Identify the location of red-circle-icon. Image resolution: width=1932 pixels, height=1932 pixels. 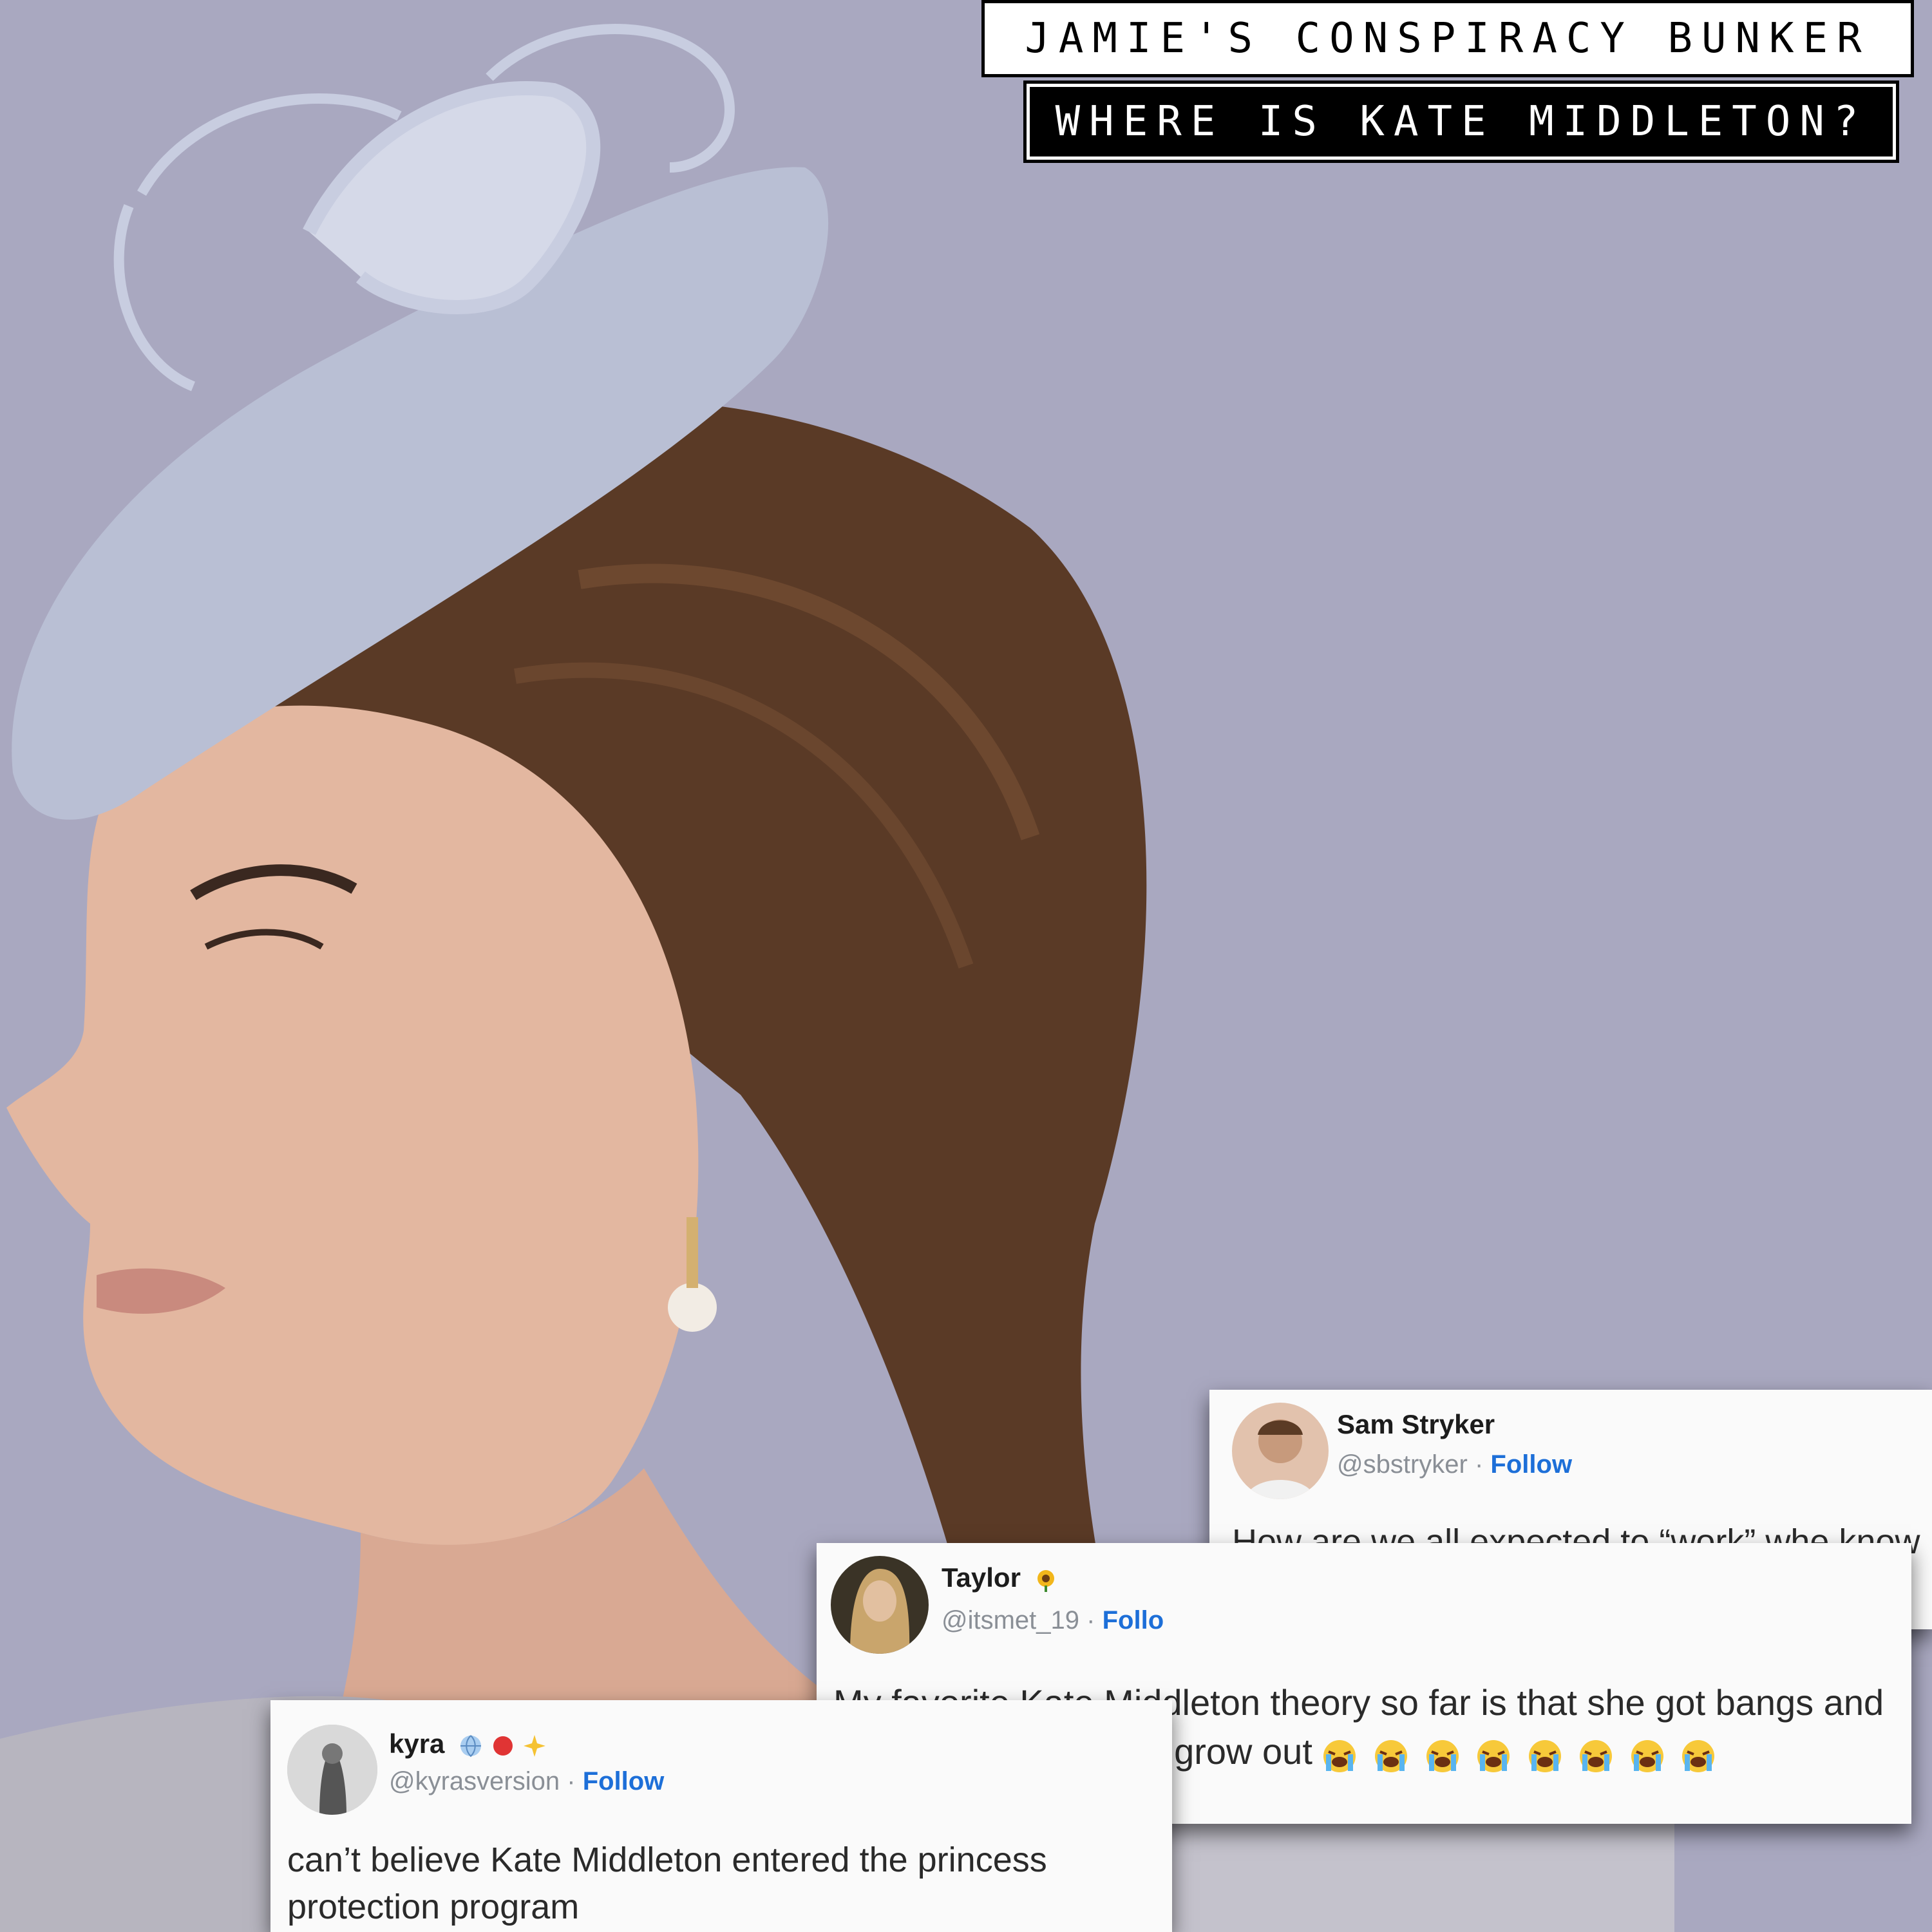
(503, 1746).